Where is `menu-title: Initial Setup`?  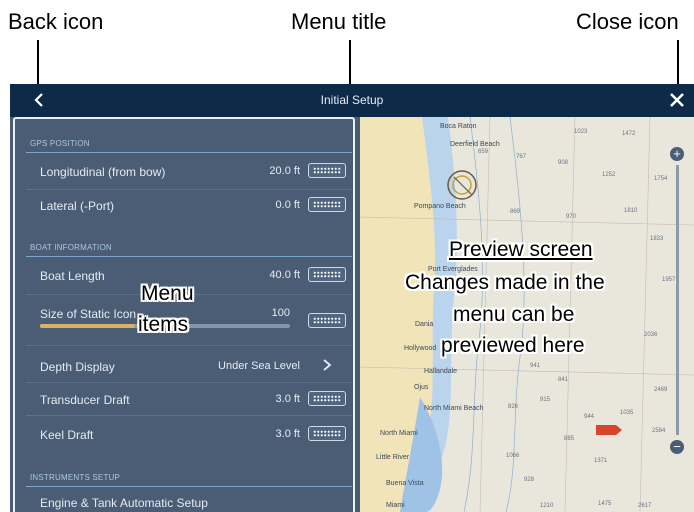
menu-title: Initial Setup is located at coordinates (352, 100).